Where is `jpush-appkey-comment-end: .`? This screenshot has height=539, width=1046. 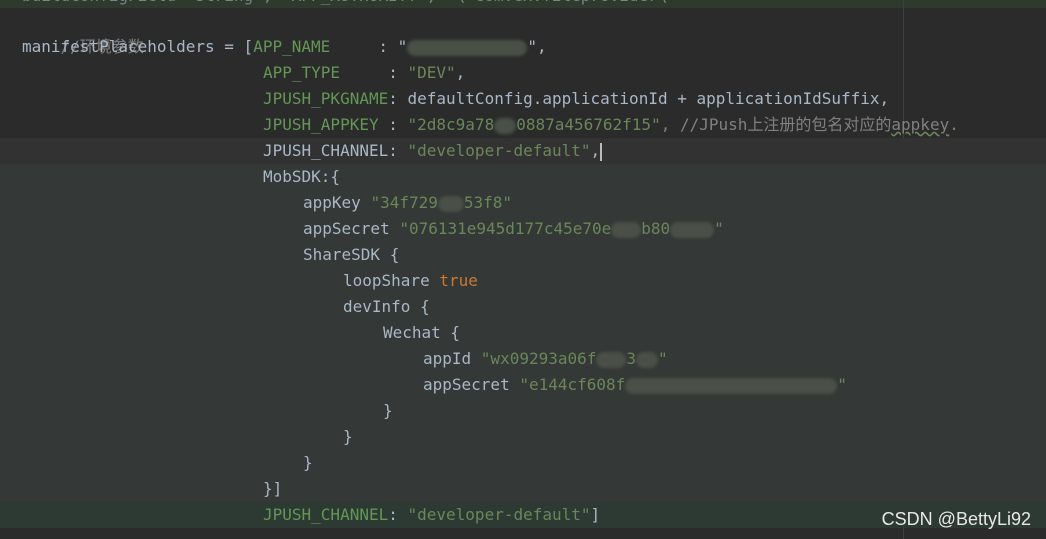
jpush-appkey-comment-end: . is located at coordinates (954, 124).